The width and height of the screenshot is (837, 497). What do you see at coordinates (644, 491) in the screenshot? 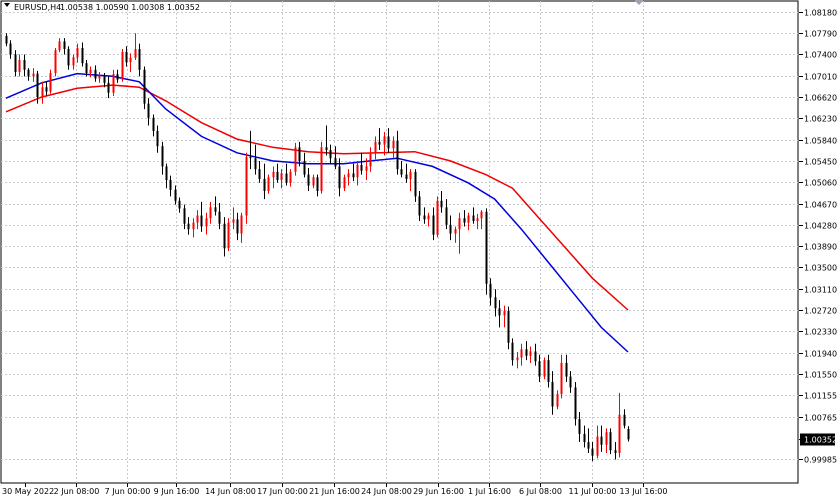
I see `x-tick-label: 13 Jul 16:00` at bounding box center [644, 491].